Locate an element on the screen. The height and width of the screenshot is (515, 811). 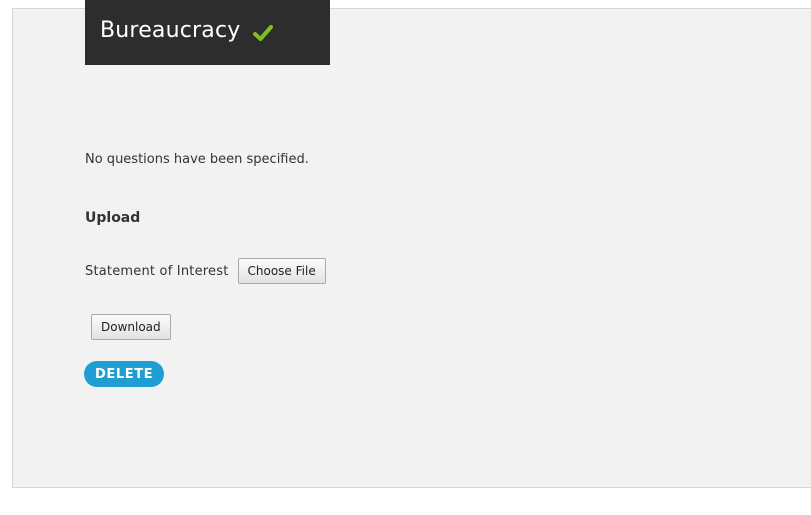
delete-button: DELETE is located at coordinates (124, 374).